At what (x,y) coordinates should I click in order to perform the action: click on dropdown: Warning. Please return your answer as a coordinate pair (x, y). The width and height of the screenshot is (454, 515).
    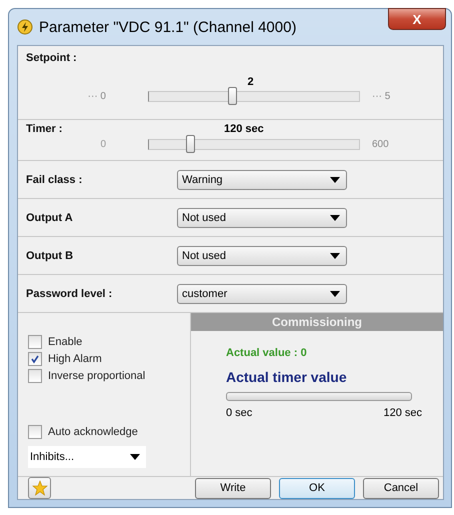
    Looking at the image, I should click on (262, 180).